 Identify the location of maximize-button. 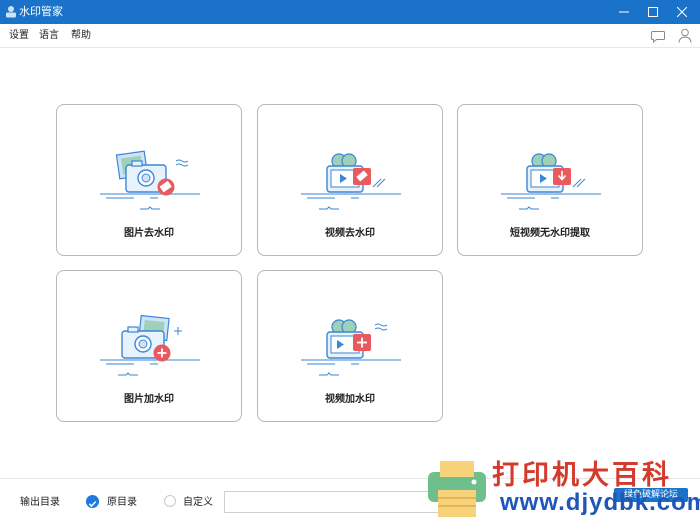
(653, 12).